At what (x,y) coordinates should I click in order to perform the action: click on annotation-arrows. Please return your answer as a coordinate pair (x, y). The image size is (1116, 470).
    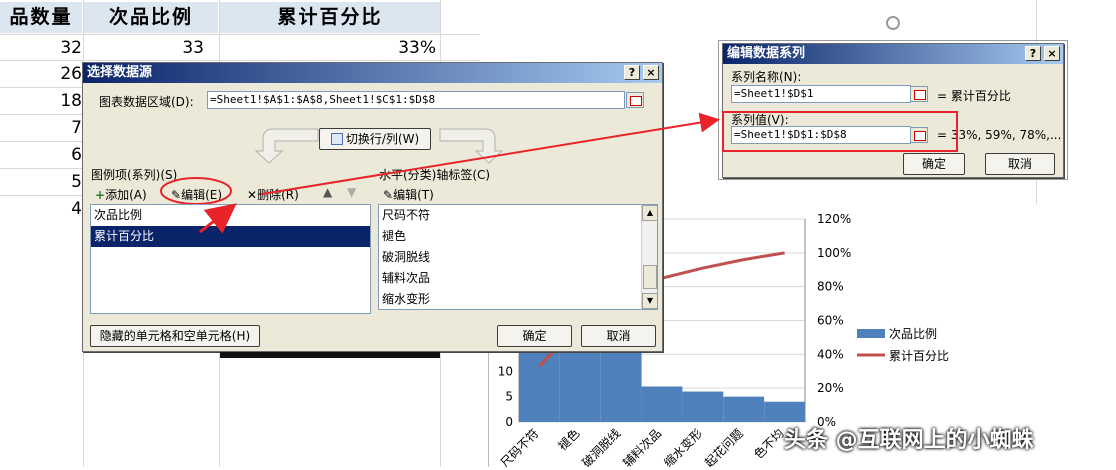
    Looking at the image, I should click on (459, 173).